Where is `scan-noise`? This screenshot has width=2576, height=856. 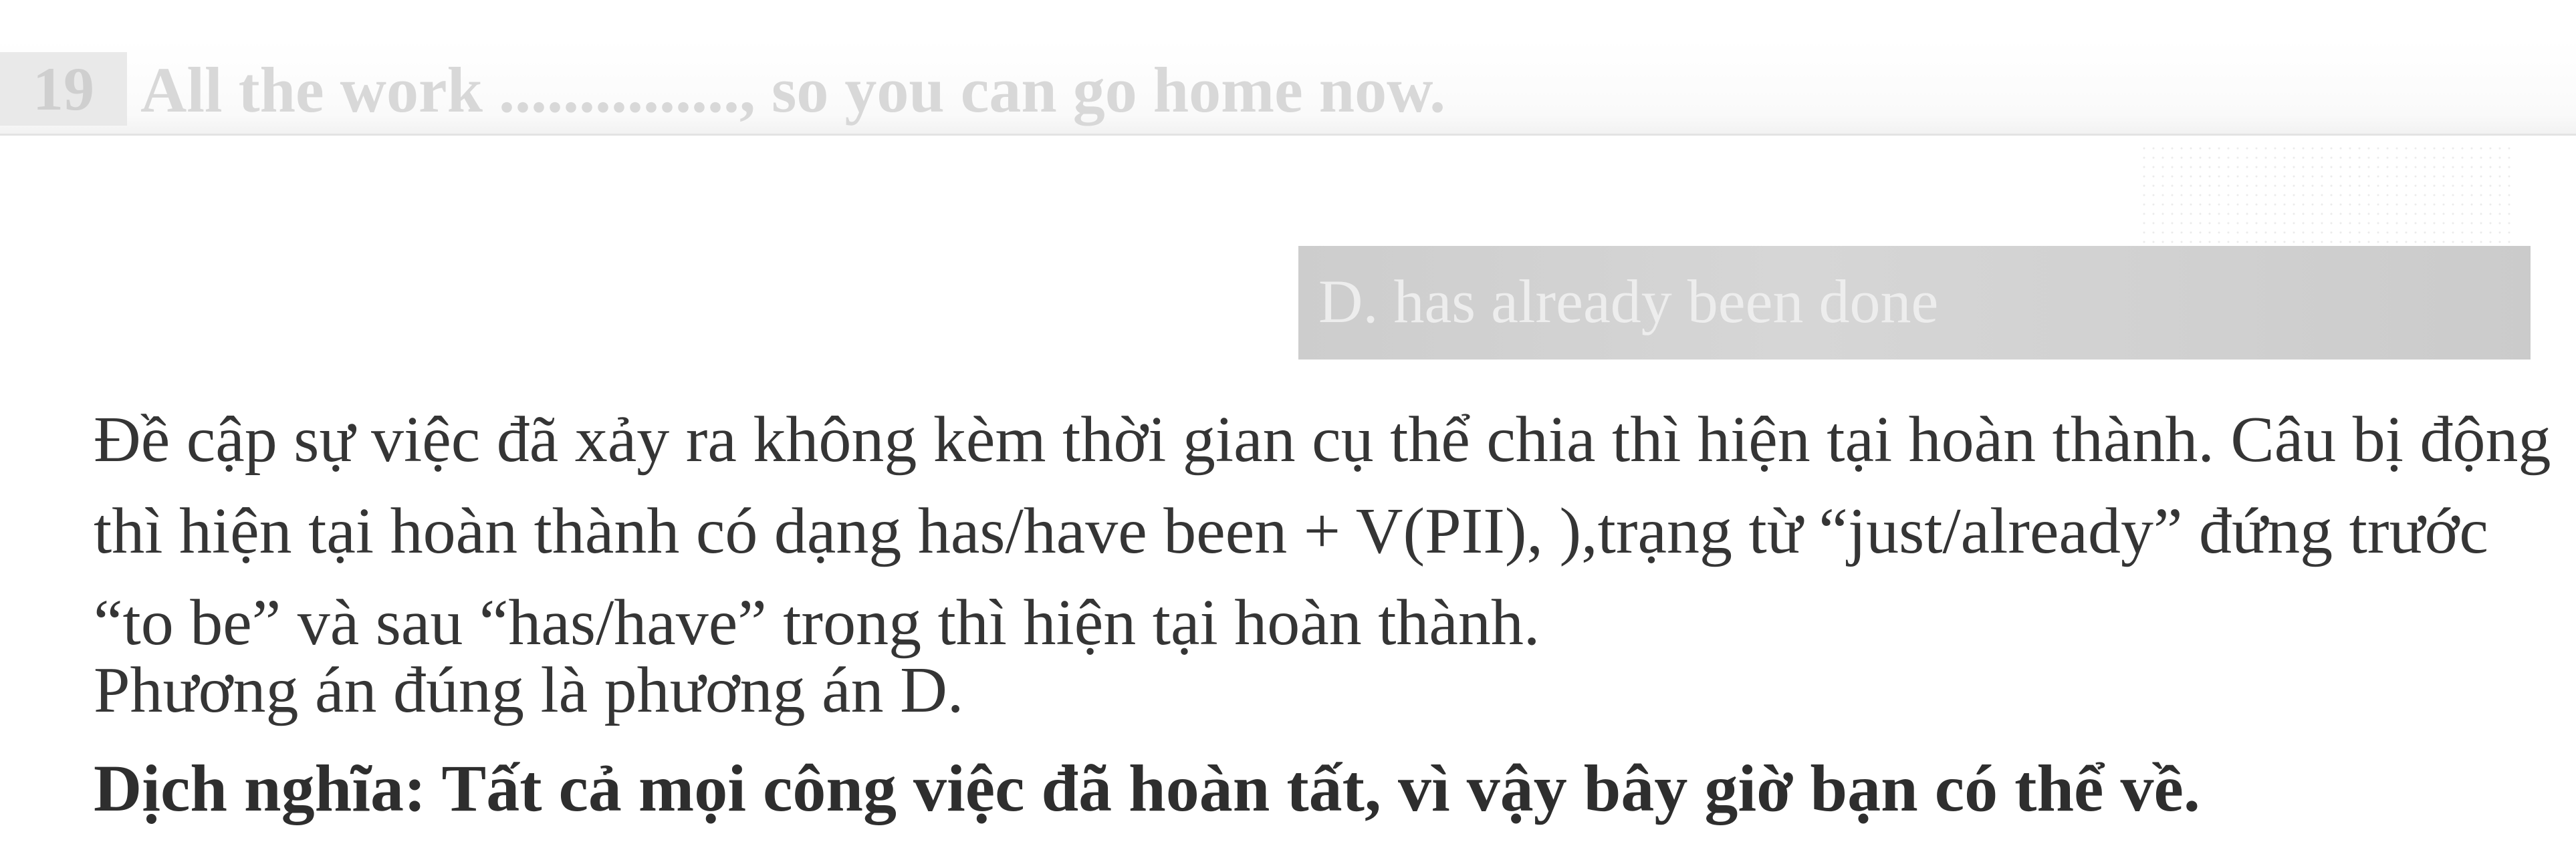
scan-noise is located at coordinates (2326, 194).